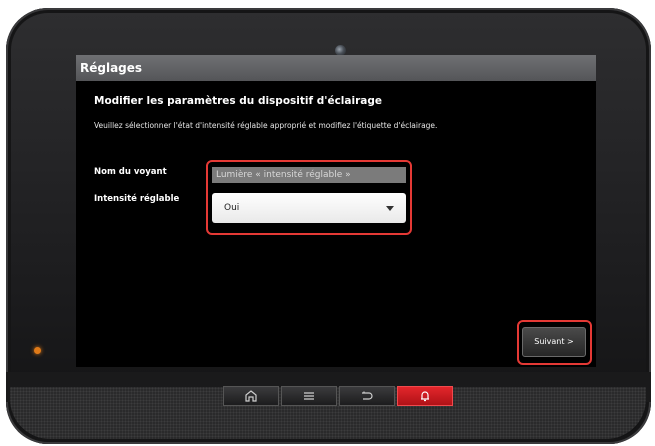 This screenshot has width=655, height=446. Describe the element at coordinates (137, 199) in the screenshot. I see `dimmable-label: Intensité réglable` at that location.